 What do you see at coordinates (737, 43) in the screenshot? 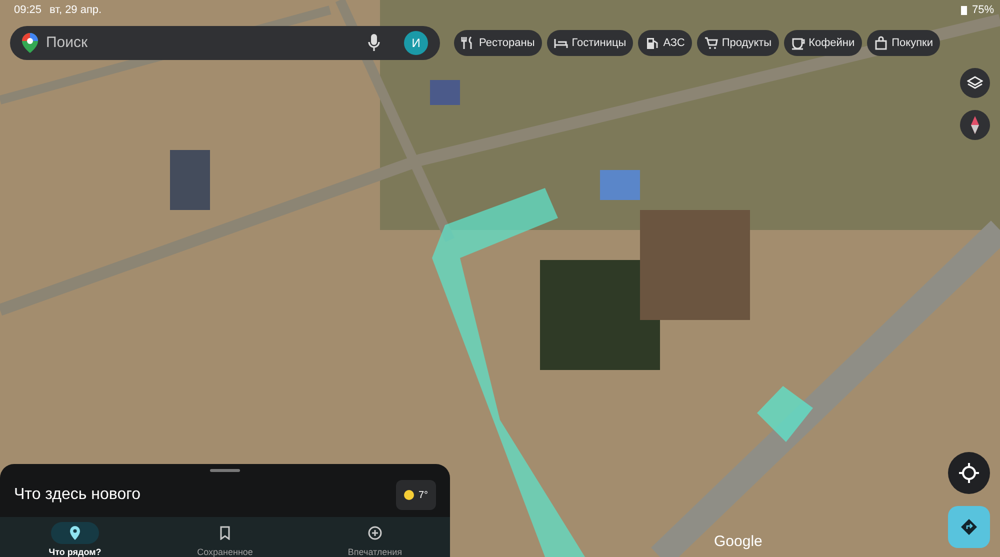
I see `category-chip: Продукты` at bounding box center [737, 43].